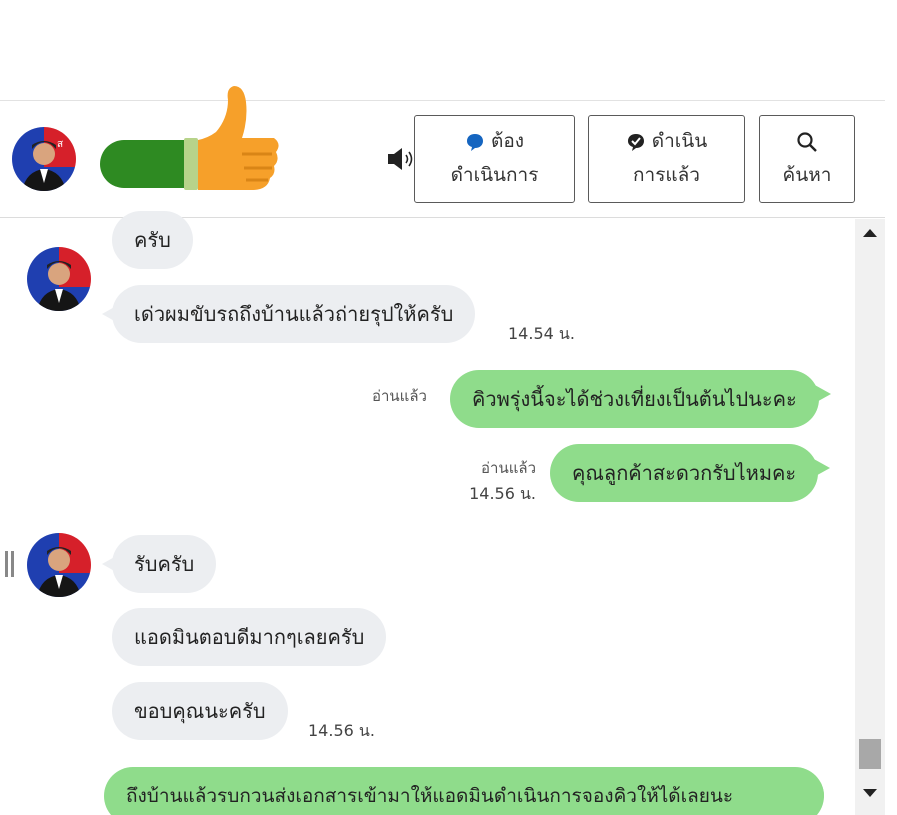 This screenshot has width=897, height=815. What do you see at coordinates (666, 159) in the screenshot?
I see `done-button: ดำเนิน การแล้ว` at bounding box center [666, 159].